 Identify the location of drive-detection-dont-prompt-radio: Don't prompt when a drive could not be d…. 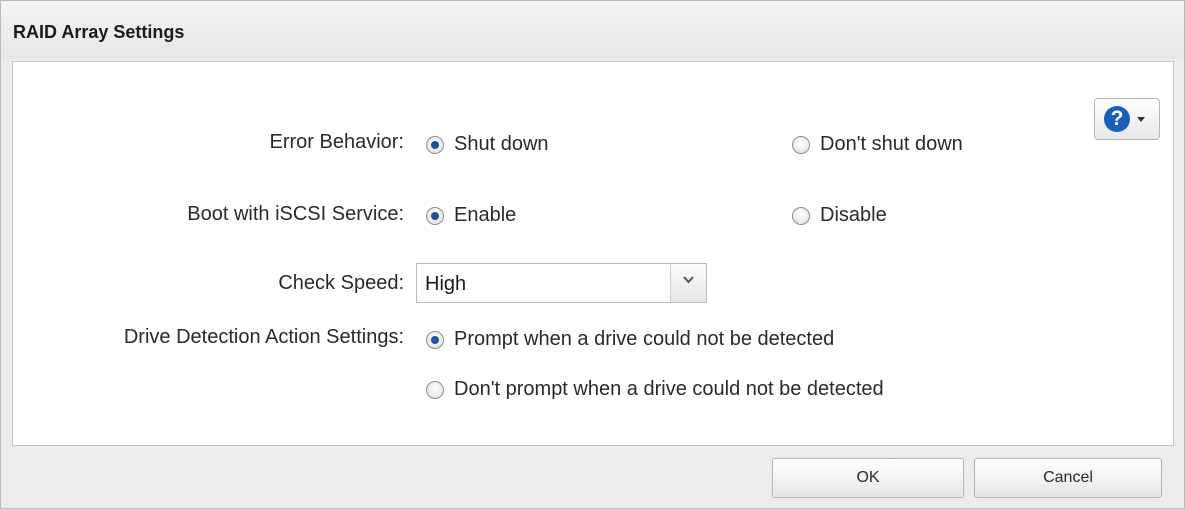
(655, 389).